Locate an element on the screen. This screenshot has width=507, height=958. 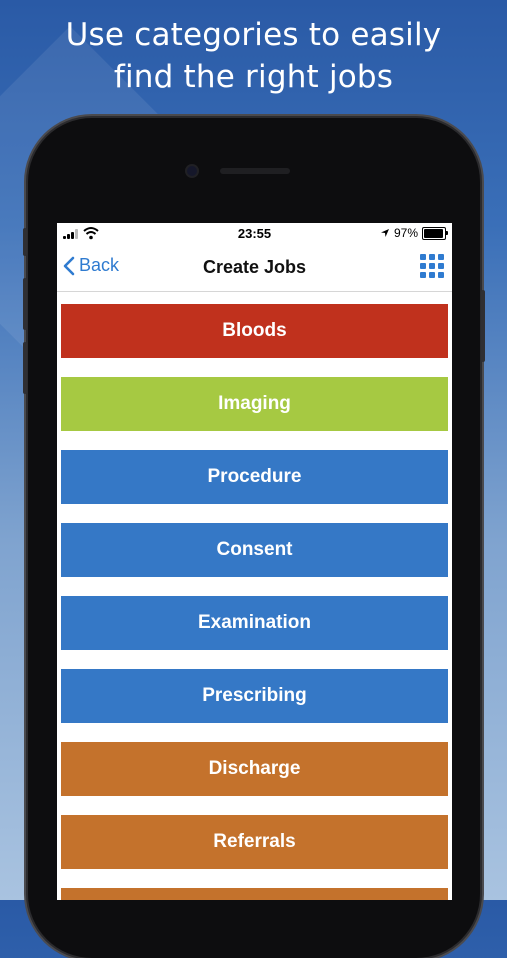
headline-line-2: find the right jobs is located at coordinates (253, 77).